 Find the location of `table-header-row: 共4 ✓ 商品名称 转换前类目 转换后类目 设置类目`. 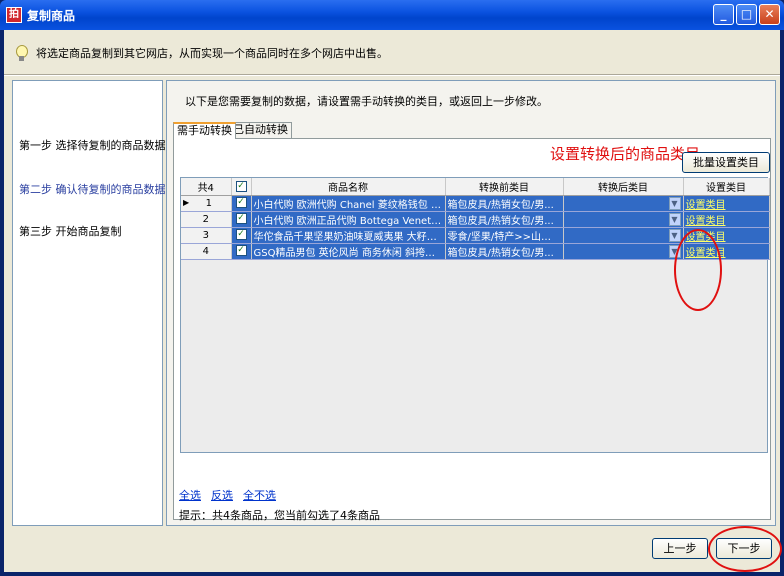

table-header-row: 共4 ✓ 商品名称 转换前类目 转换后类目 设置类目 is located at coordinates (475, 187).